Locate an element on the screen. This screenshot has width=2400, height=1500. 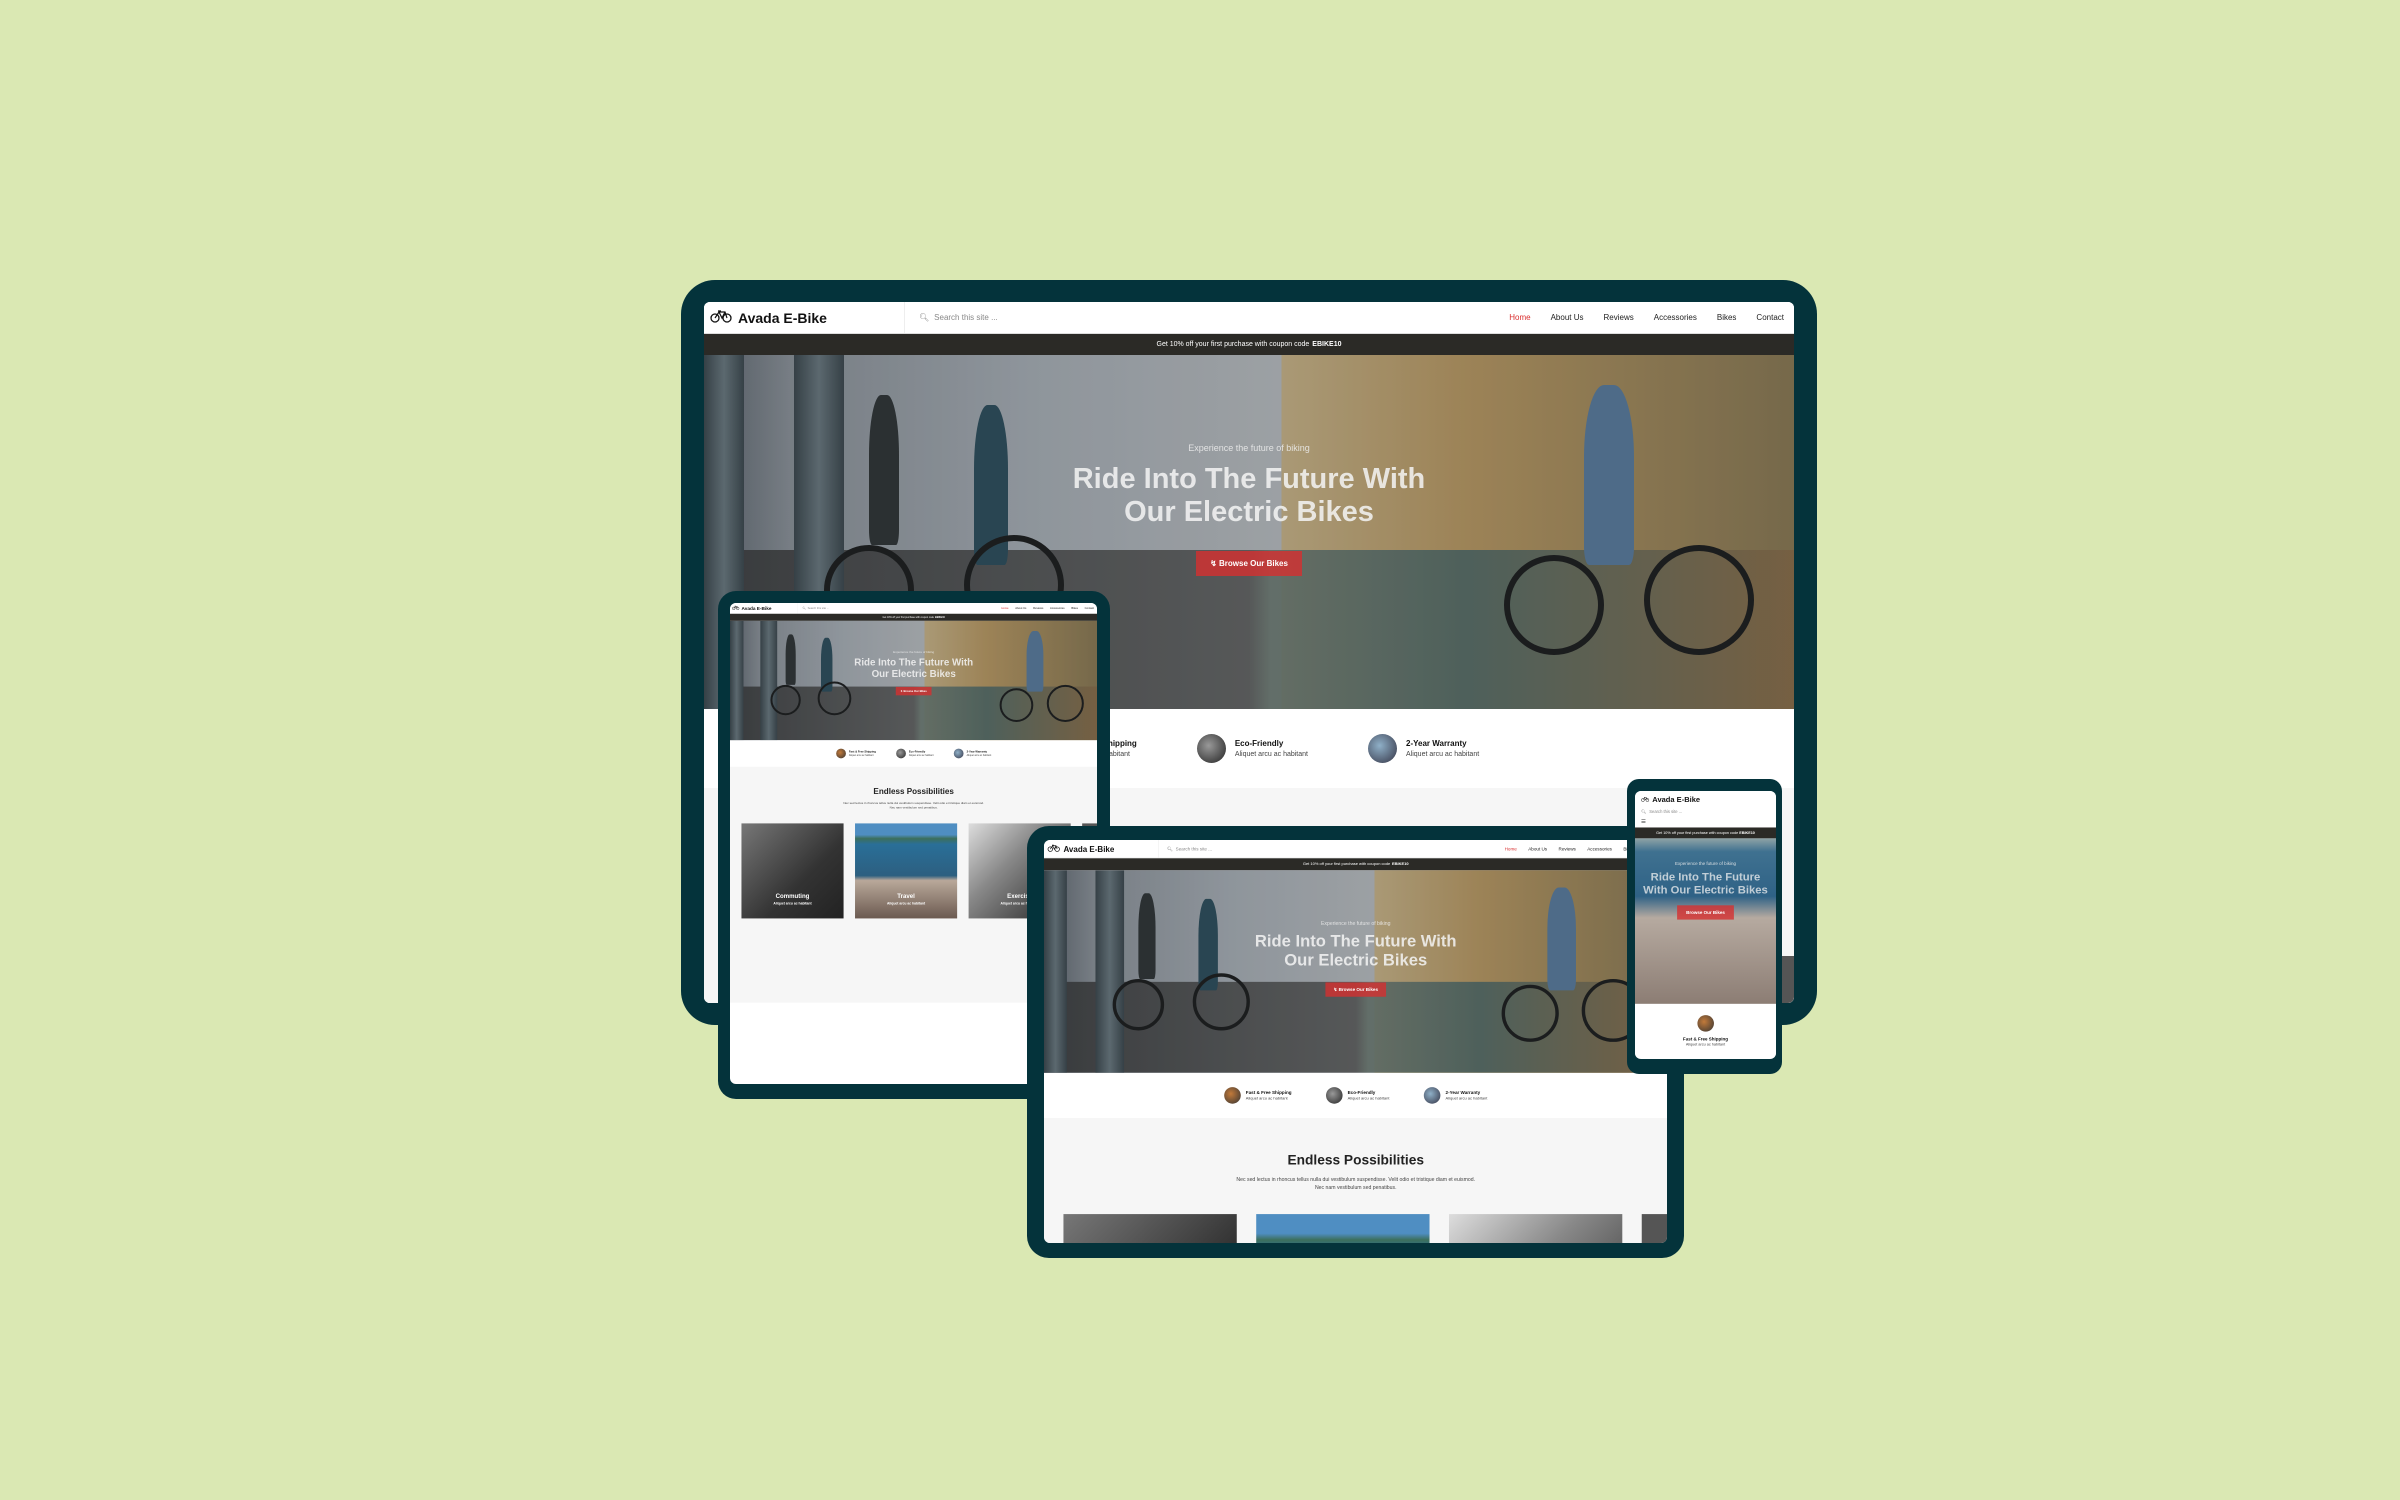
search-icon: 🔍︎ is located at coordinates (1169, 849).